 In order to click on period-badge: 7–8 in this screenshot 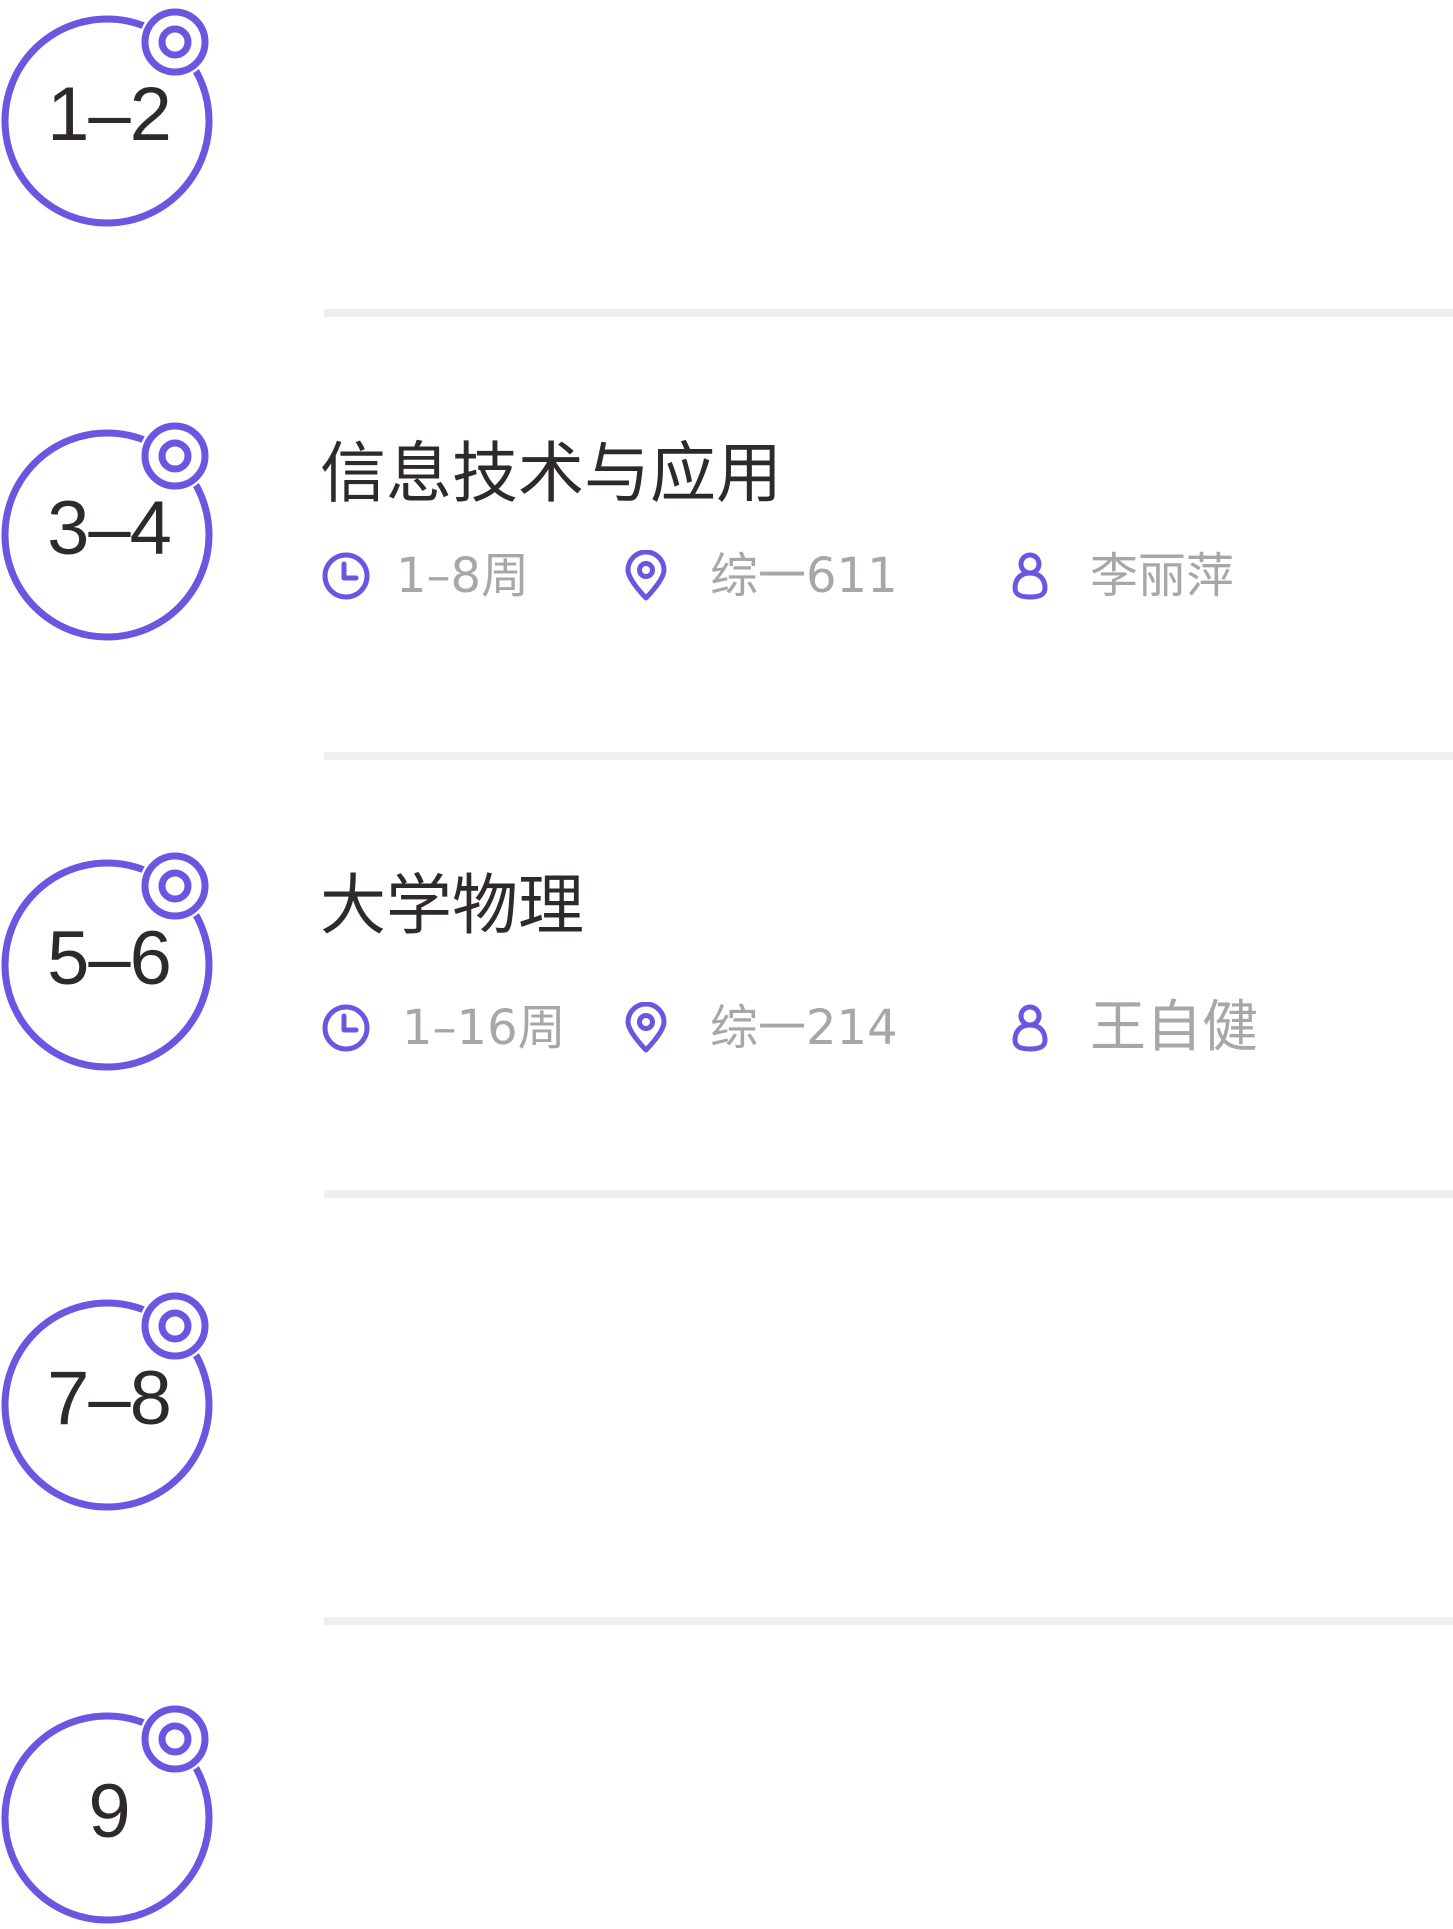, I will do `click(115, 1399)`.